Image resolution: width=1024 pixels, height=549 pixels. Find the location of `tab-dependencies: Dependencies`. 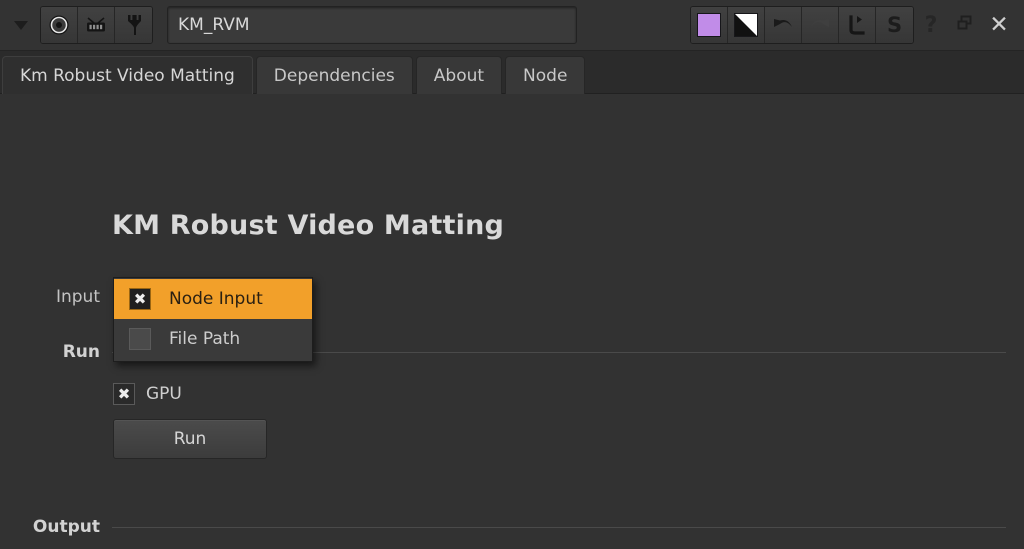

tab-dependencies: Dependencies is located at coordinates (334, 75).